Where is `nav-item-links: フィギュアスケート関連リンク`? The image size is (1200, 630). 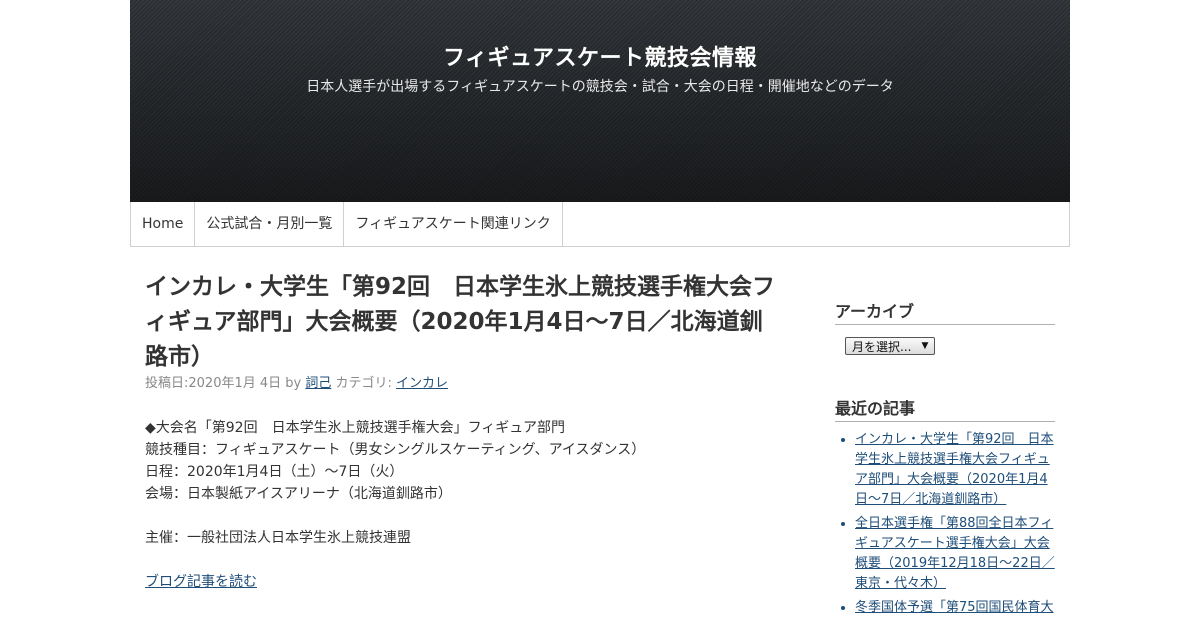 nav-item-links: フィギュアスケート関連リンク is located at coordinates (453, 224).